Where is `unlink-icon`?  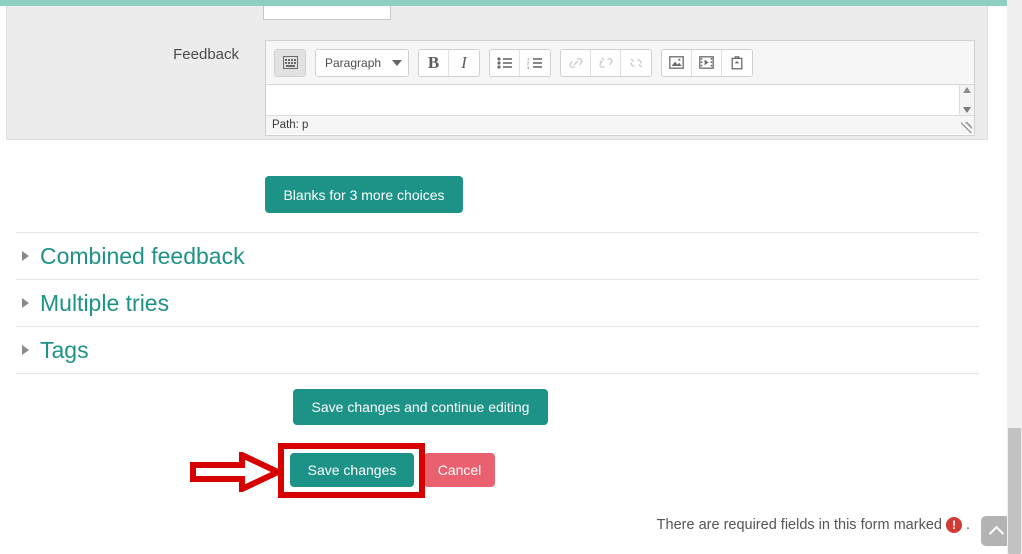 unlink-icon is located at coordinates (636, 62).